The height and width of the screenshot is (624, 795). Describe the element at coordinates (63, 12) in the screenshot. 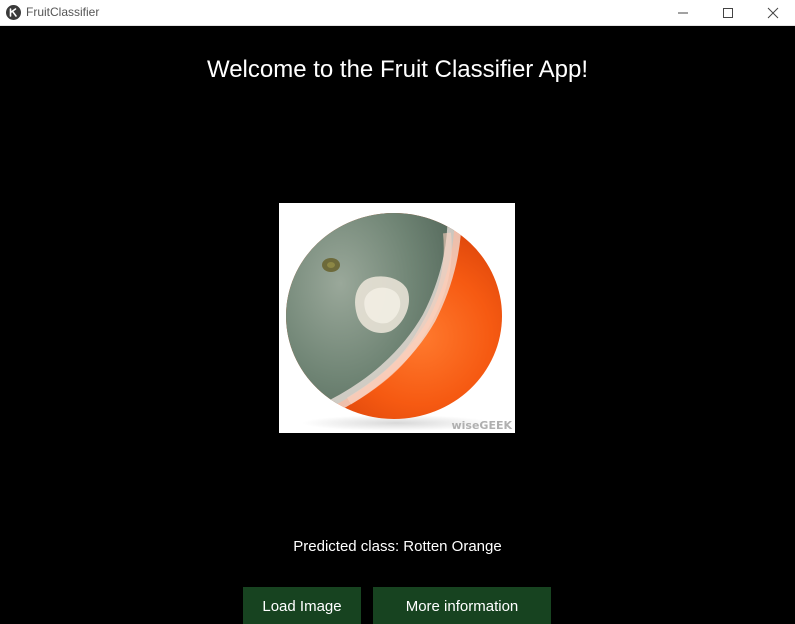

I see `window-title: FruitClassifier` at that location.